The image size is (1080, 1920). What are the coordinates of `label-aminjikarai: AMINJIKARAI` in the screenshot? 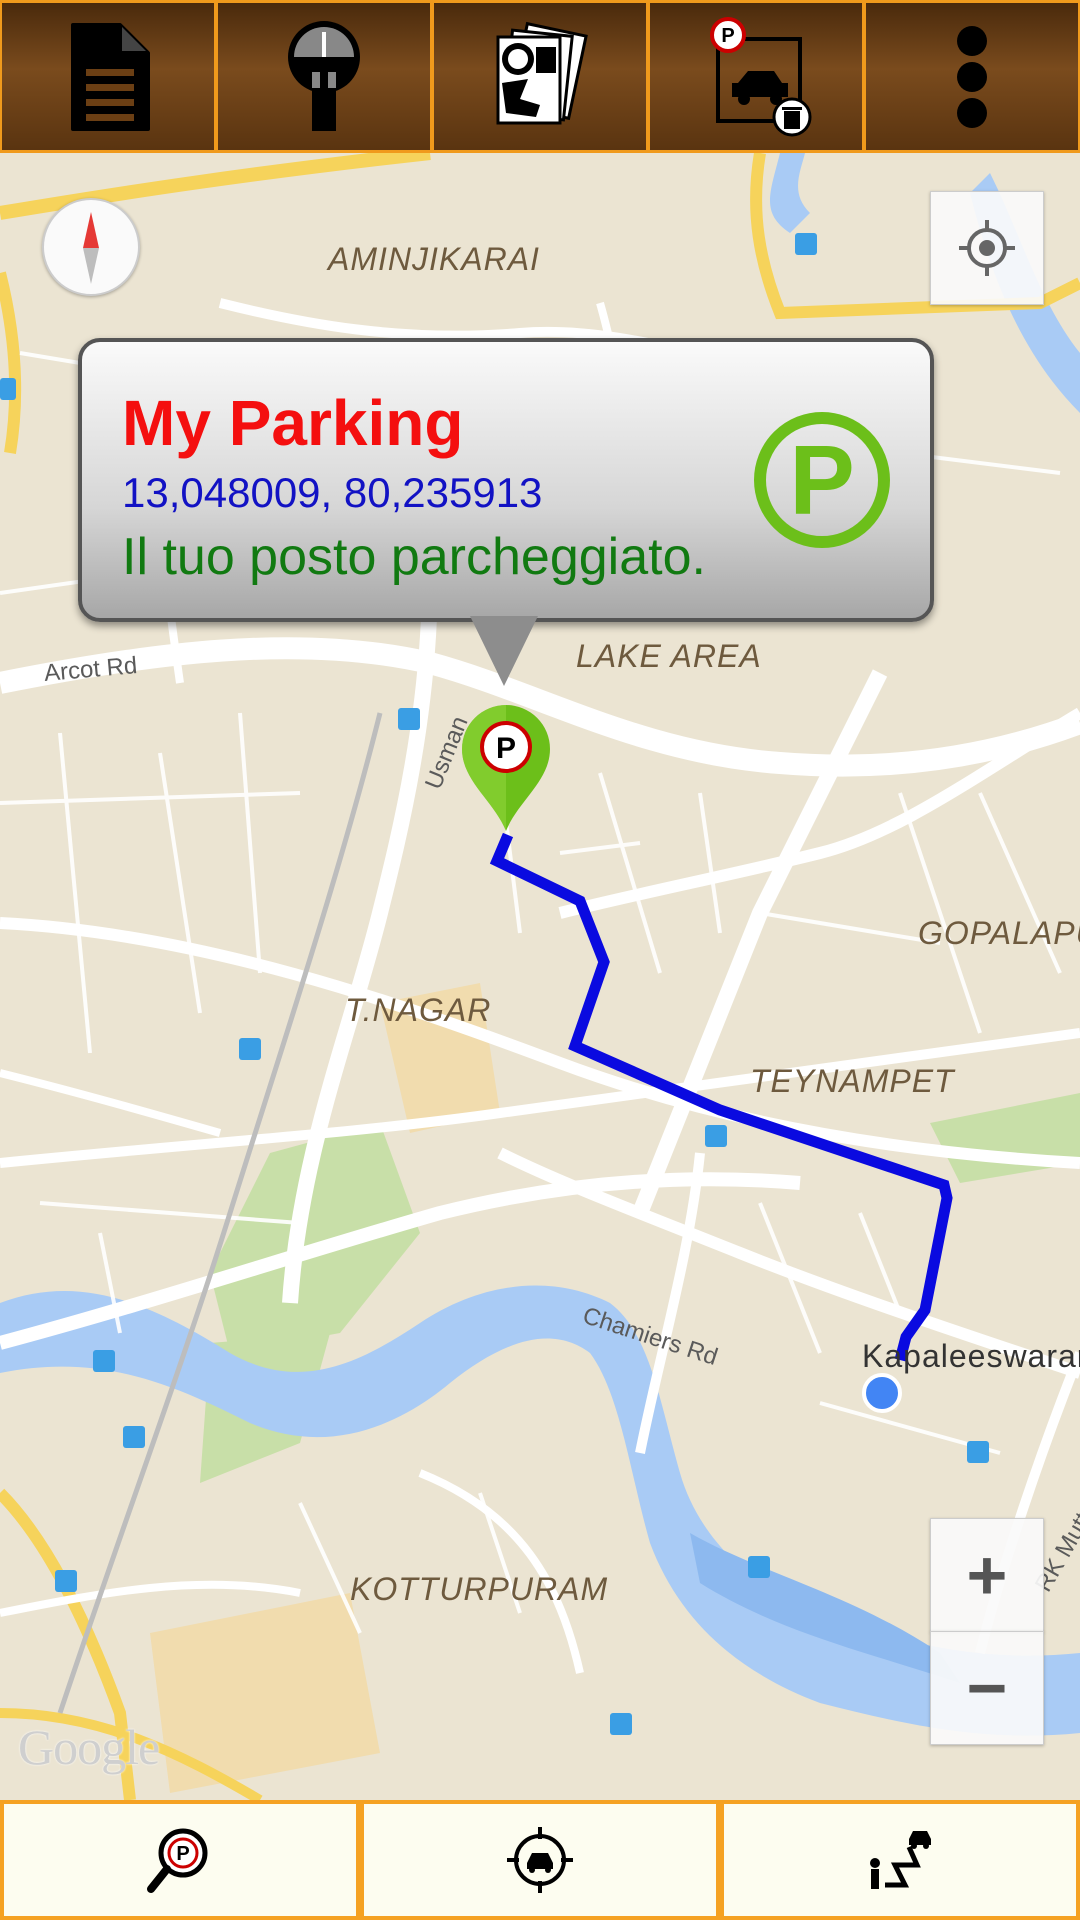 It's located at (434, 259).